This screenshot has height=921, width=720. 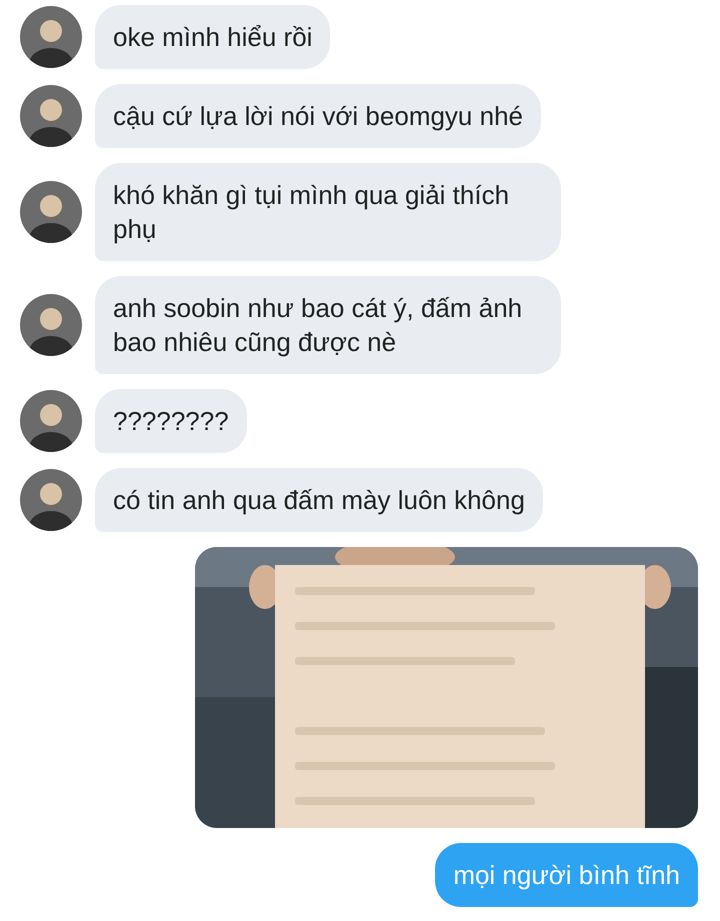 I want to click on message-bubble: cậu cứ lựa lời nói với beomgyu nhé, so click(x=318, y=116).